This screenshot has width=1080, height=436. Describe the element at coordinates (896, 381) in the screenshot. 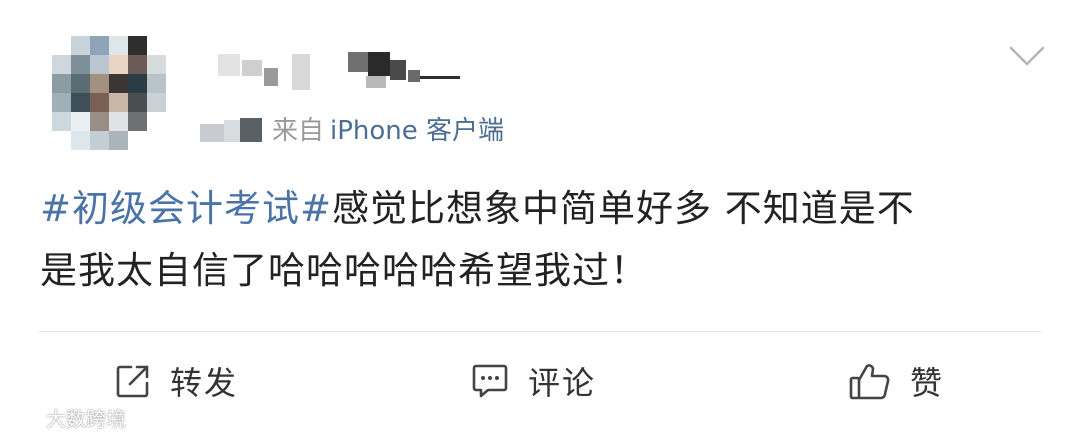

I see `like-button: 赞` at that location.